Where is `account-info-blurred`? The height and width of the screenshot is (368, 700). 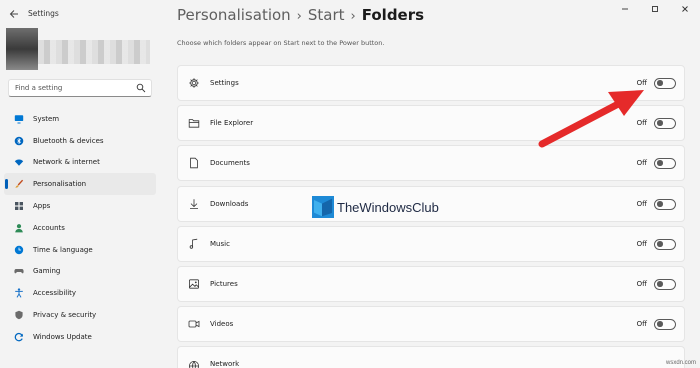
account-info-blurred is located at coordinates (94, 52).